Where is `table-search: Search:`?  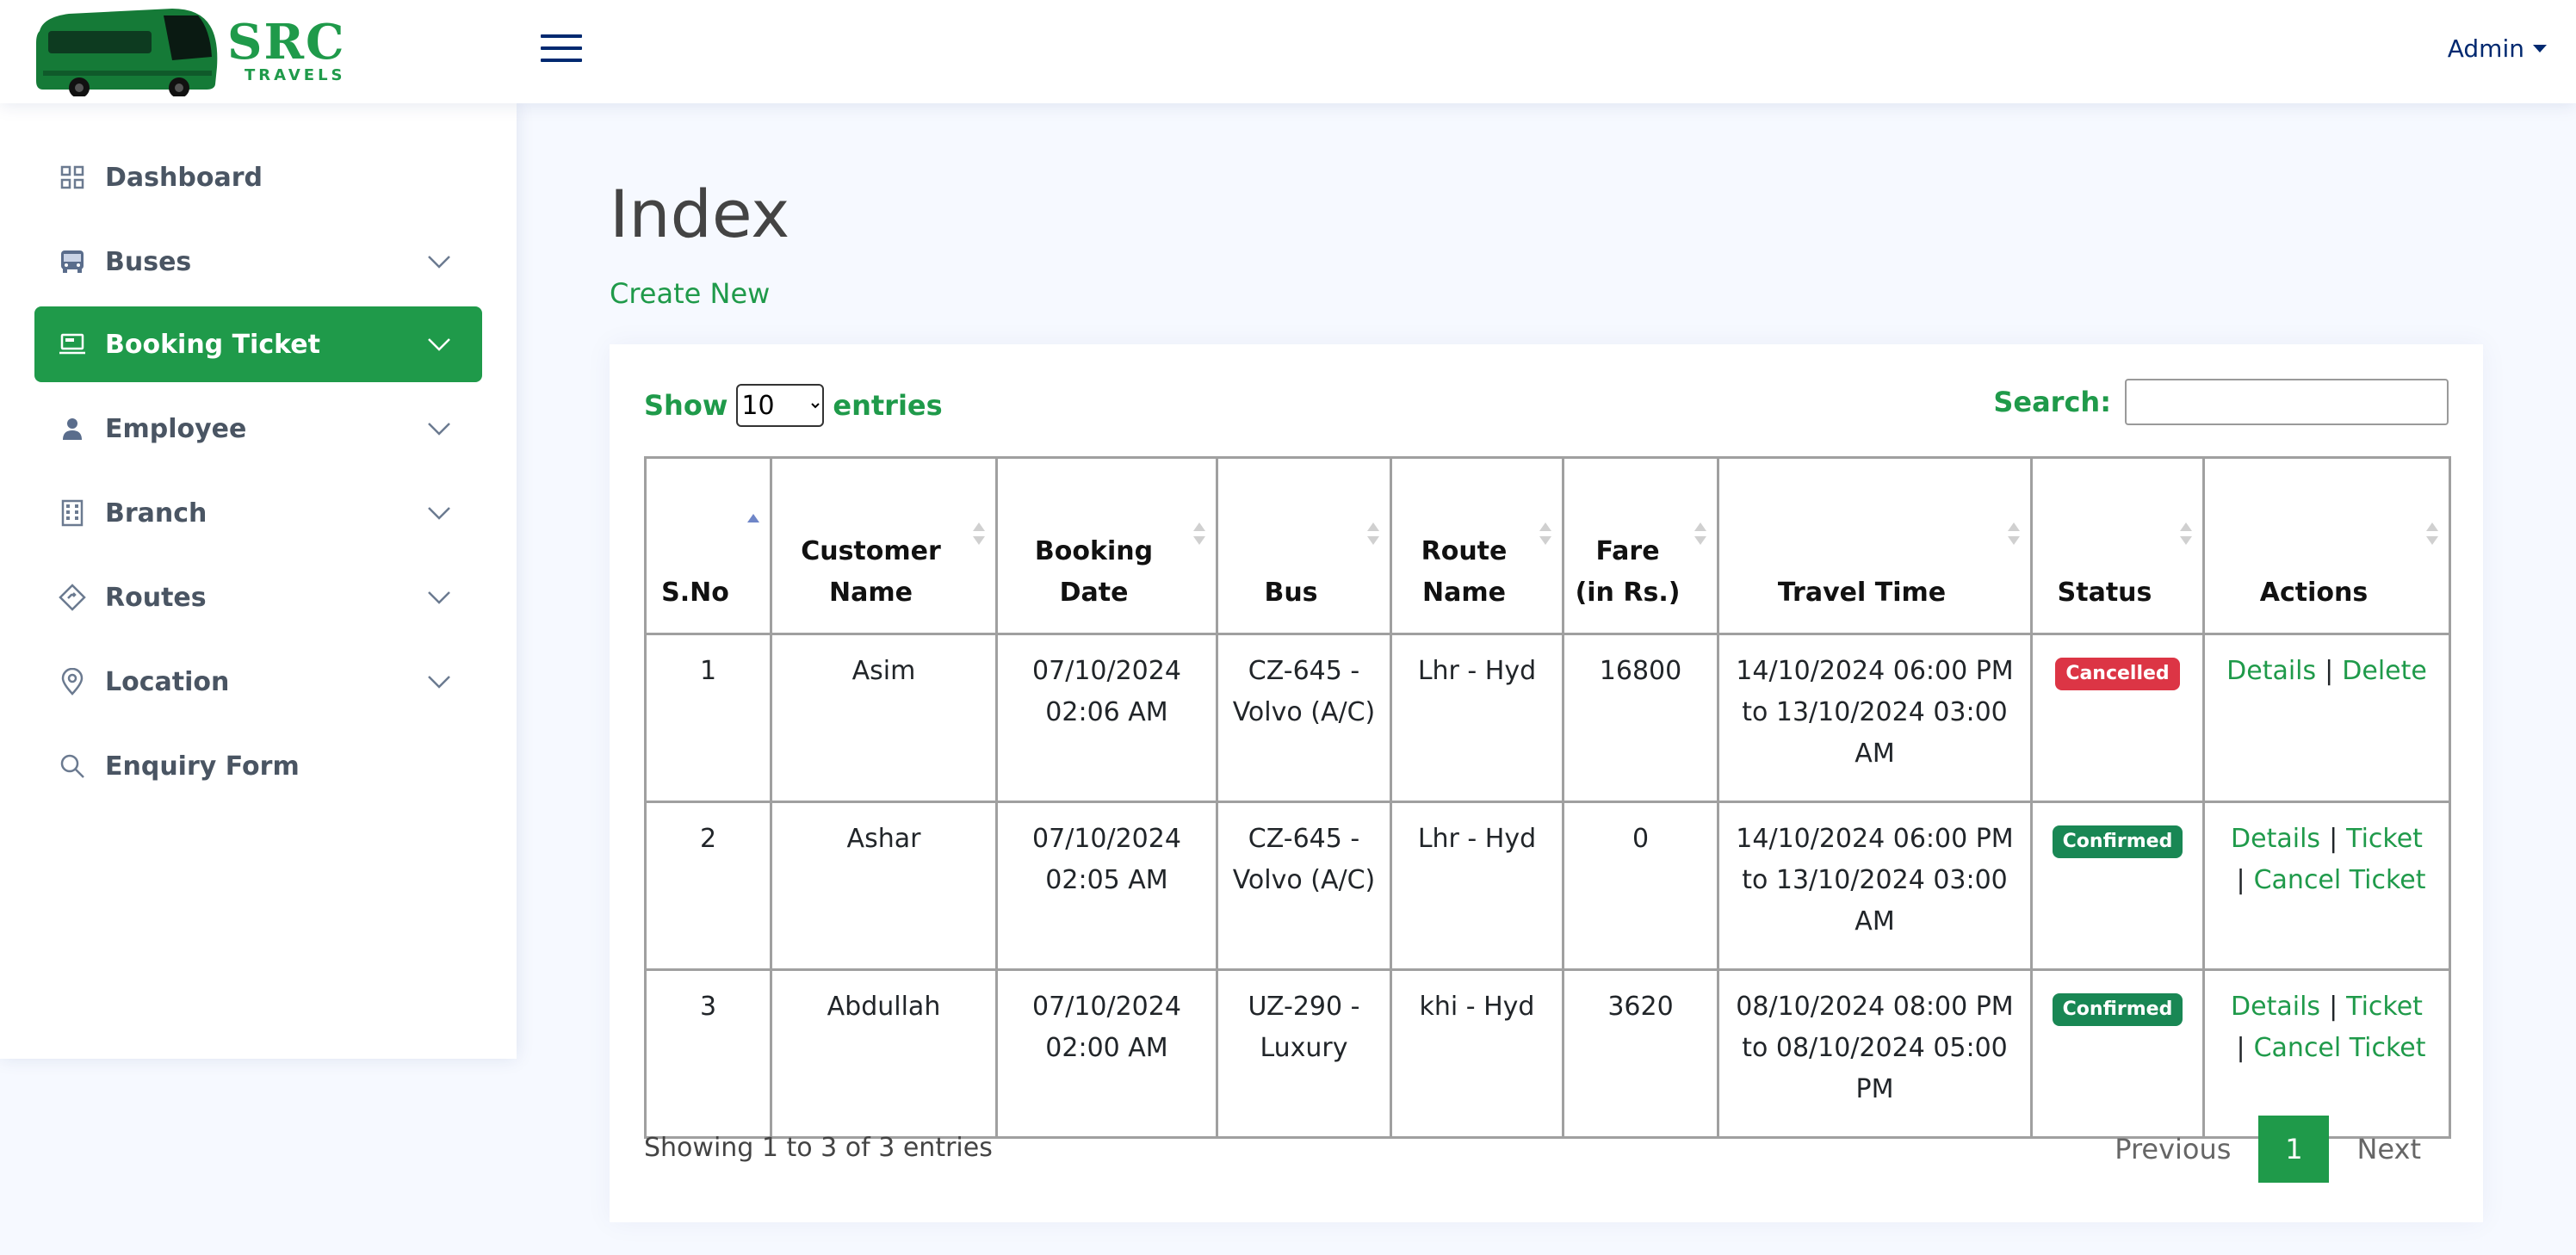
table-search: Search: is located at coordinates (2221, 402).